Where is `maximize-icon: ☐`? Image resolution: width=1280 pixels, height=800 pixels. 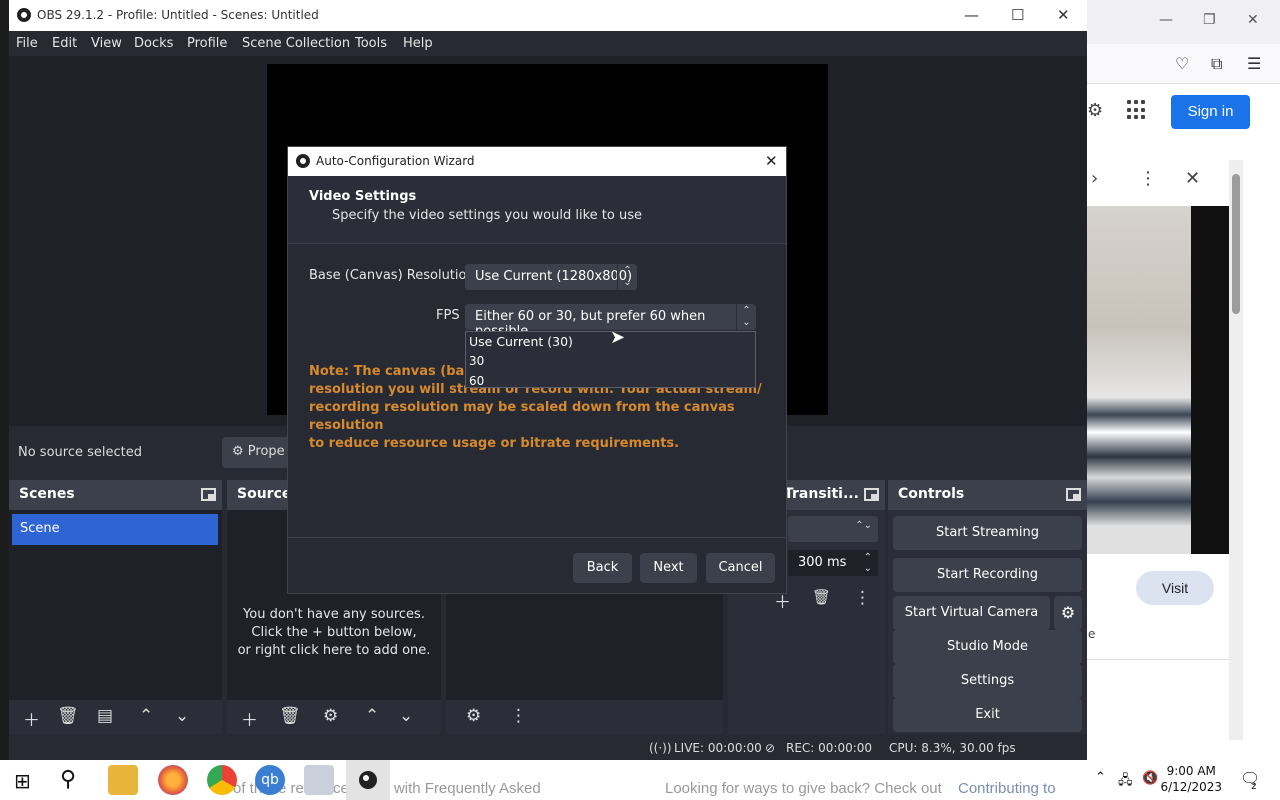 maximize-icon: ☐ is located at coordinates (1017, 15).